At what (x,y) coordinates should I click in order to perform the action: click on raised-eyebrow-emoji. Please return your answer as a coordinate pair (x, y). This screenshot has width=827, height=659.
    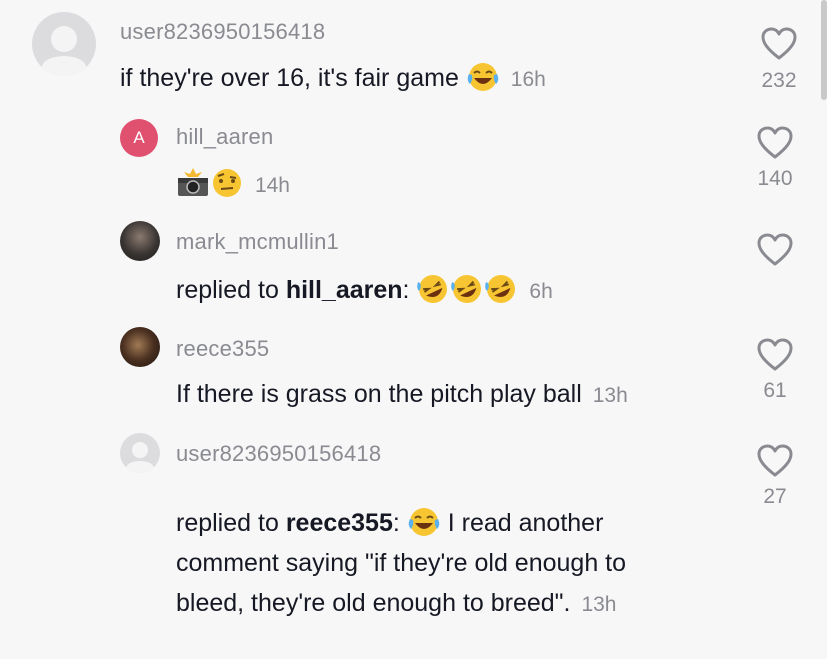
    Looking at the image, I should click on (227, 183).